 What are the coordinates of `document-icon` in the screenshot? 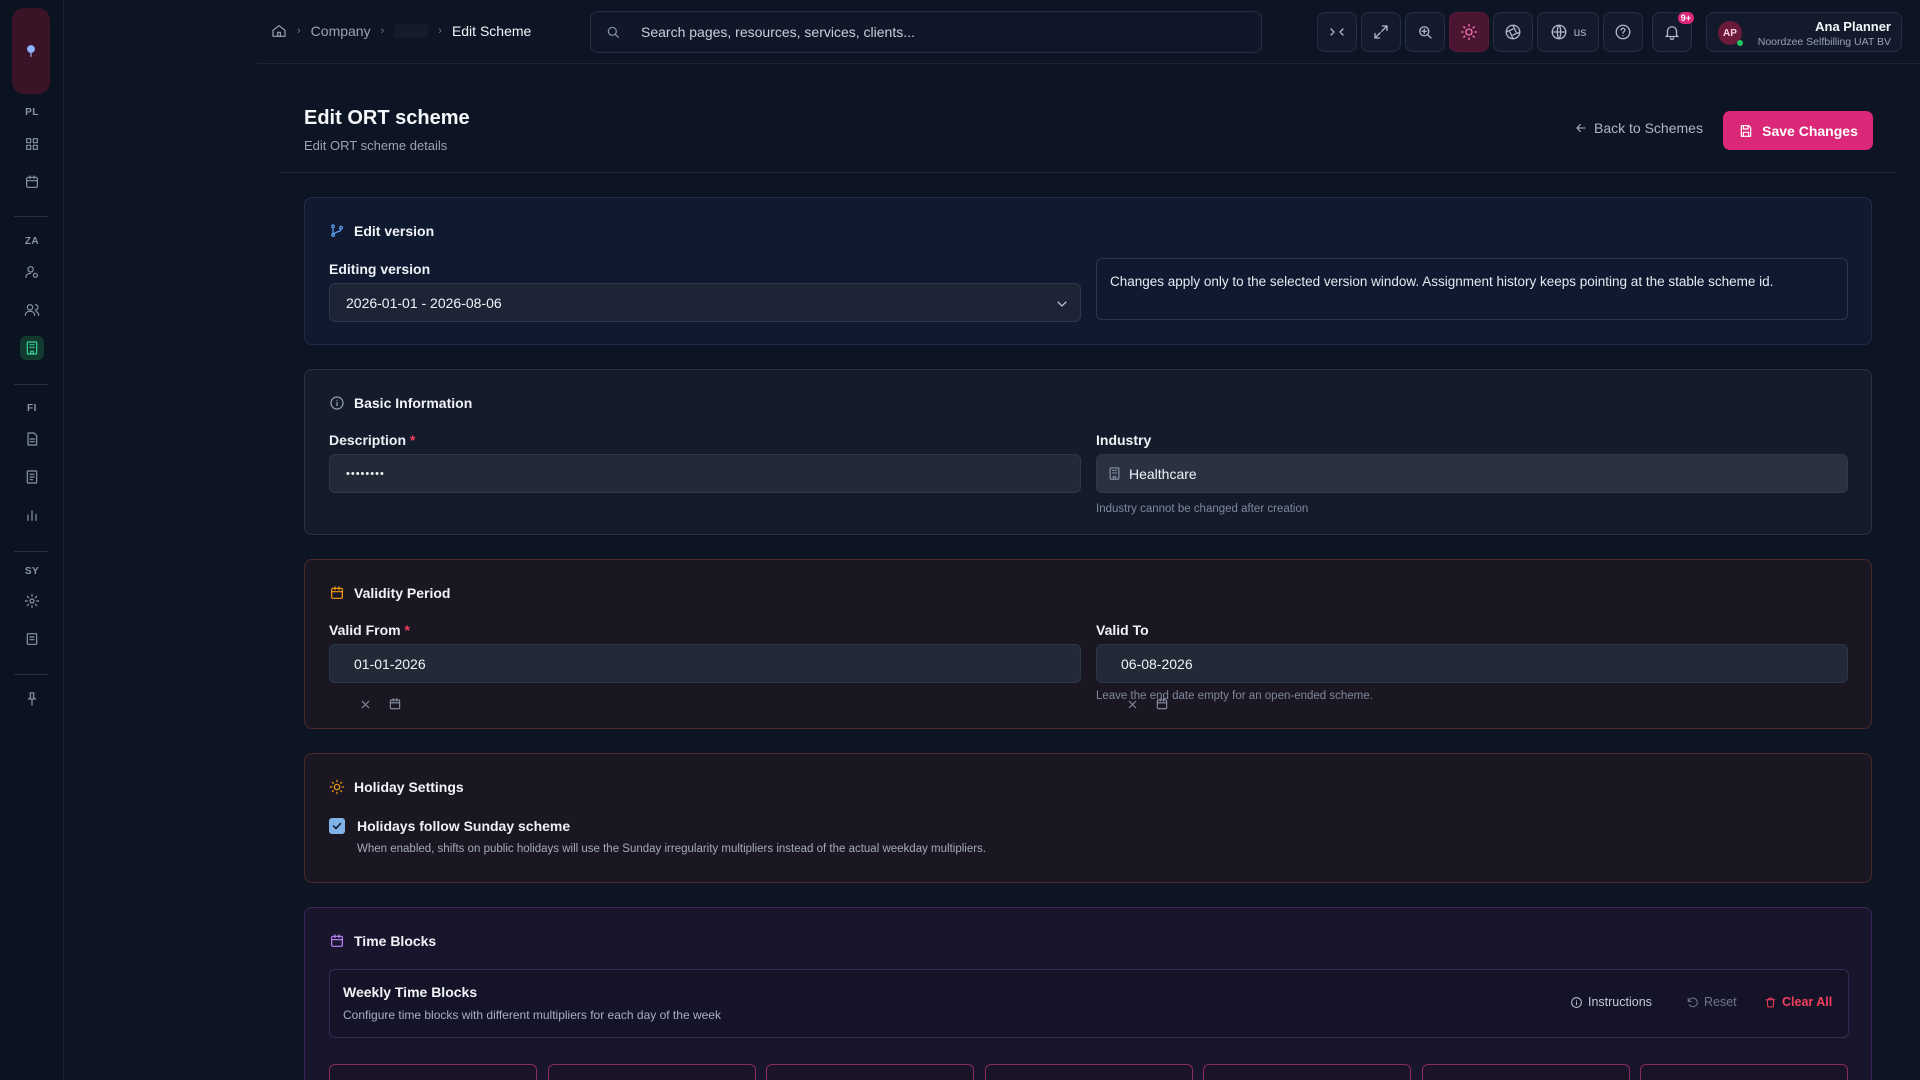 It's located at (32, 439).